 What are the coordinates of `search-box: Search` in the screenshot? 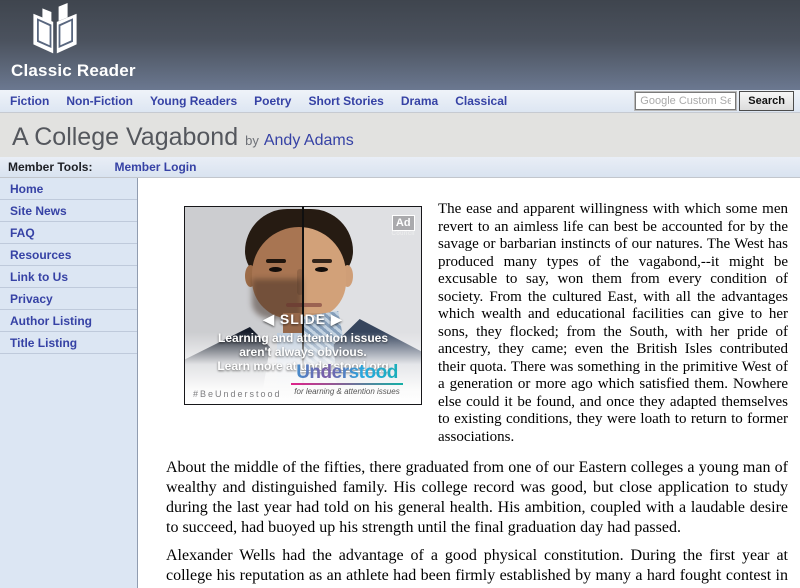 It's located at (715, 101).